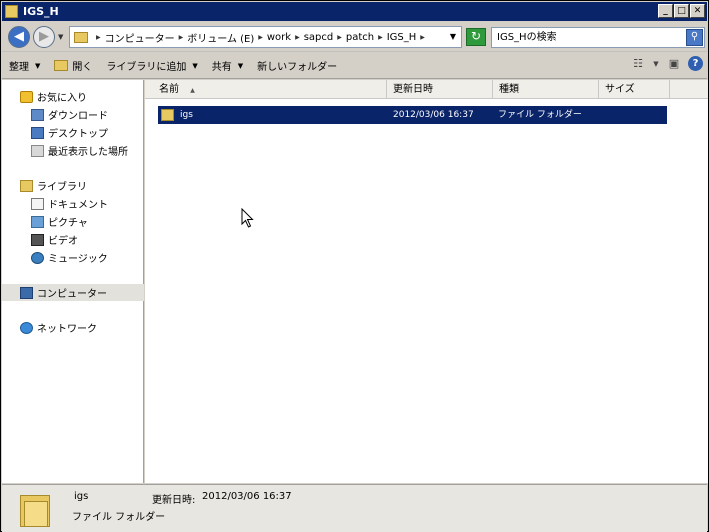 This screenshot has width=709, height=532. What do you see at coordinates (634, 89) in the screenshot?
I see `column-header-size: サイズ` at bounding box center [634, 89].